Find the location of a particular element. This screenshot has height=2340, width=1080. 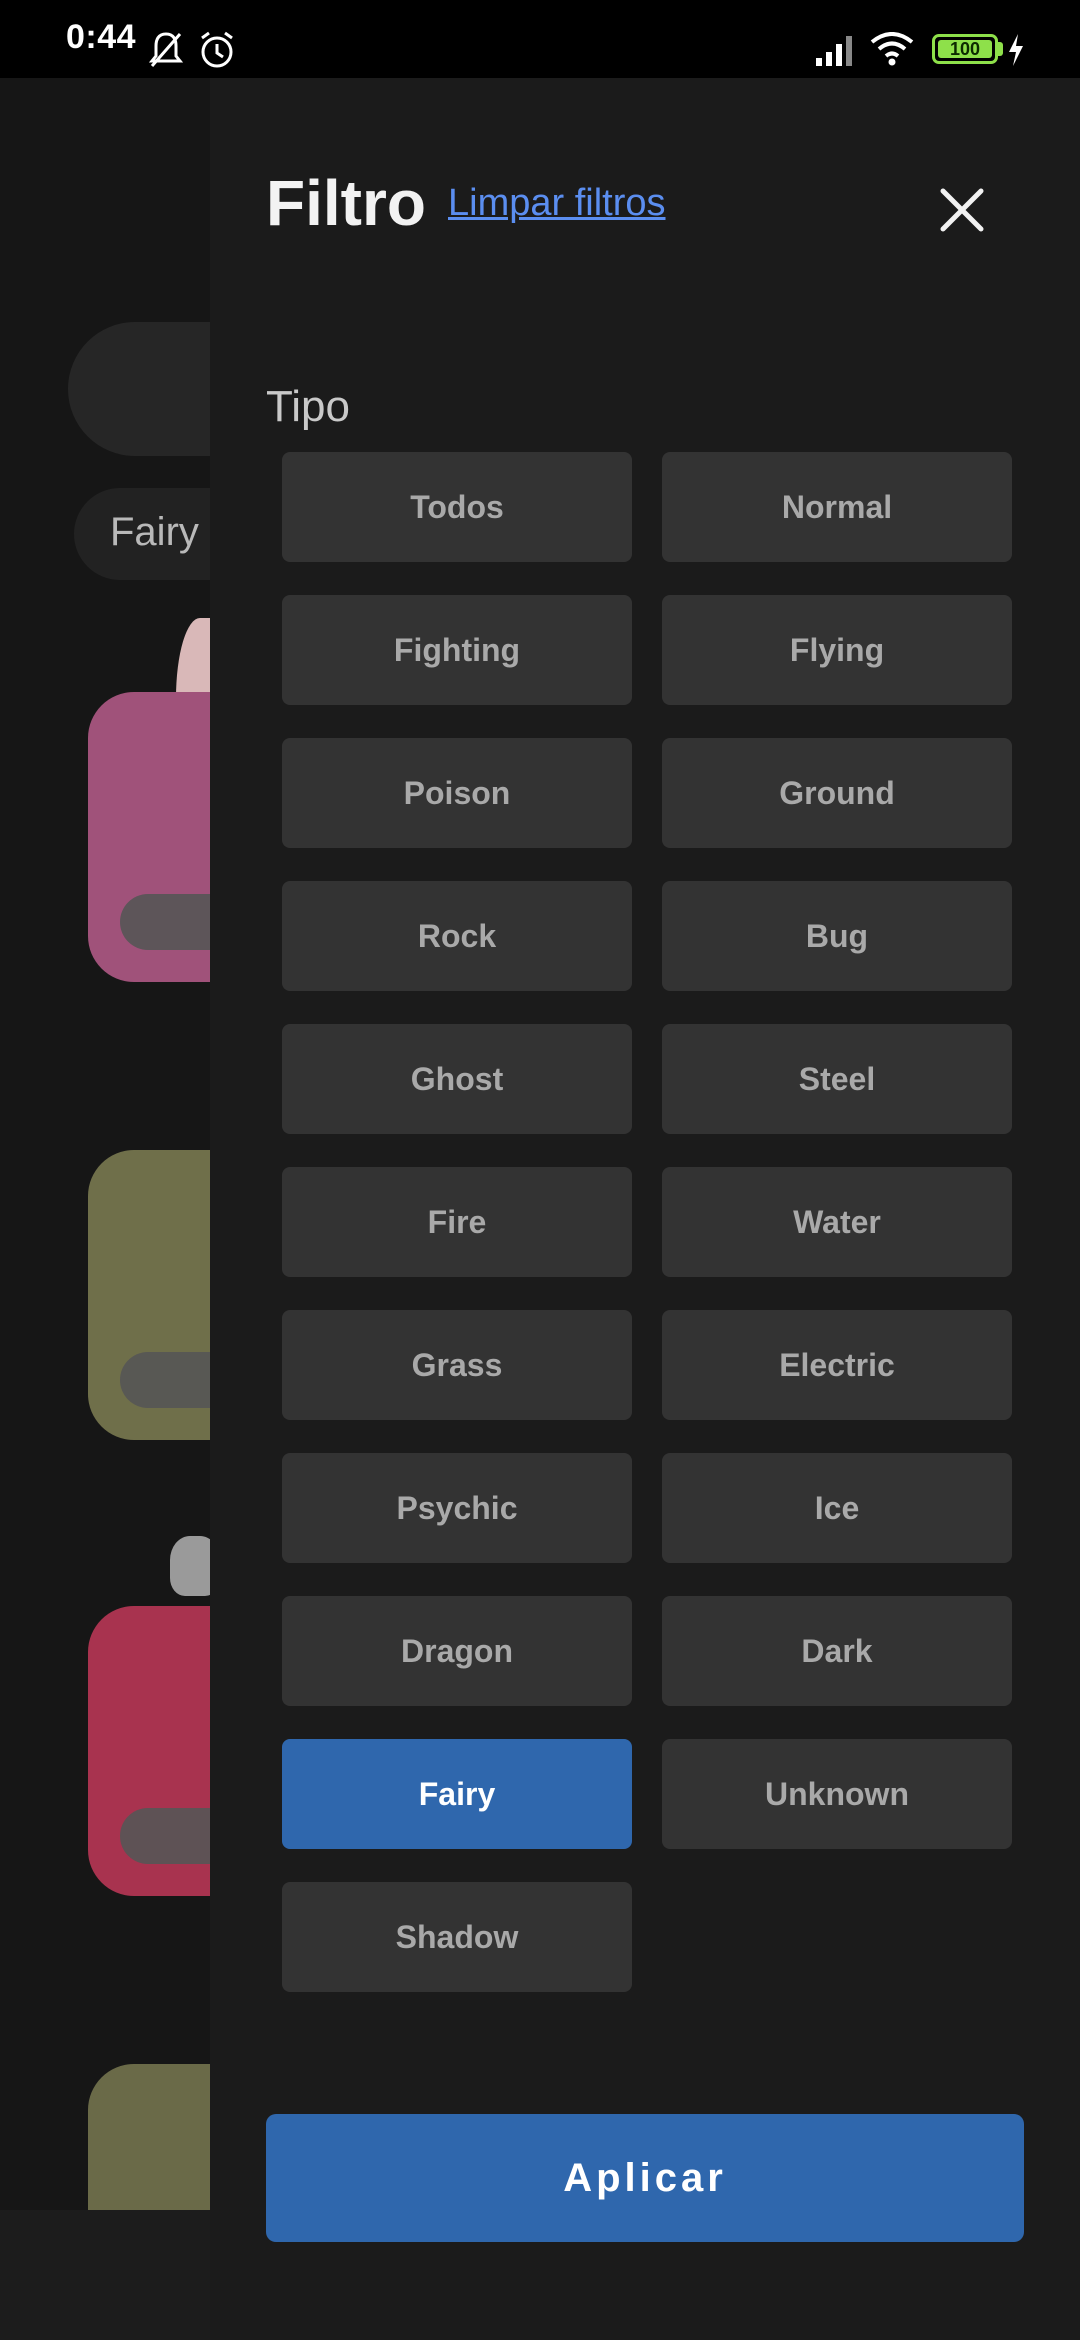

type-button-ground: Ground is located at coordinates (837, 793).